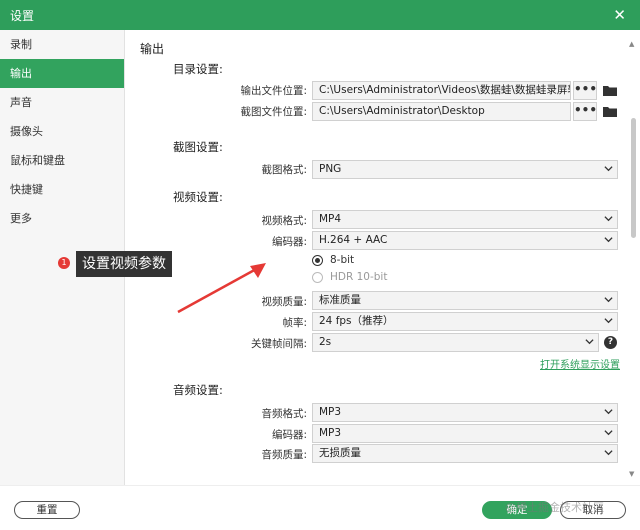 The height and width of the screenshot is (530, 640). I want to click on screenshot-location-field: C:\Users\Administrator\Desktop, so click(441, 111).